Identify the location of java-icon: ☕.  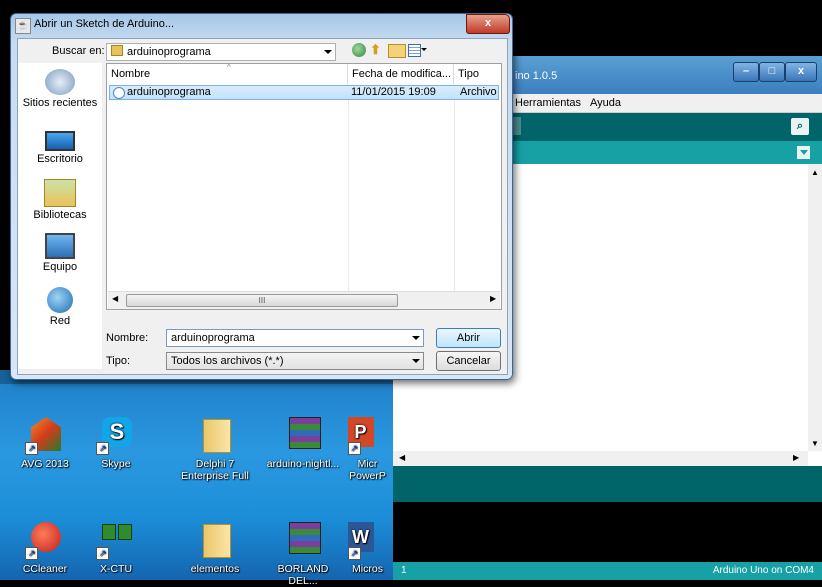
(23, 26).